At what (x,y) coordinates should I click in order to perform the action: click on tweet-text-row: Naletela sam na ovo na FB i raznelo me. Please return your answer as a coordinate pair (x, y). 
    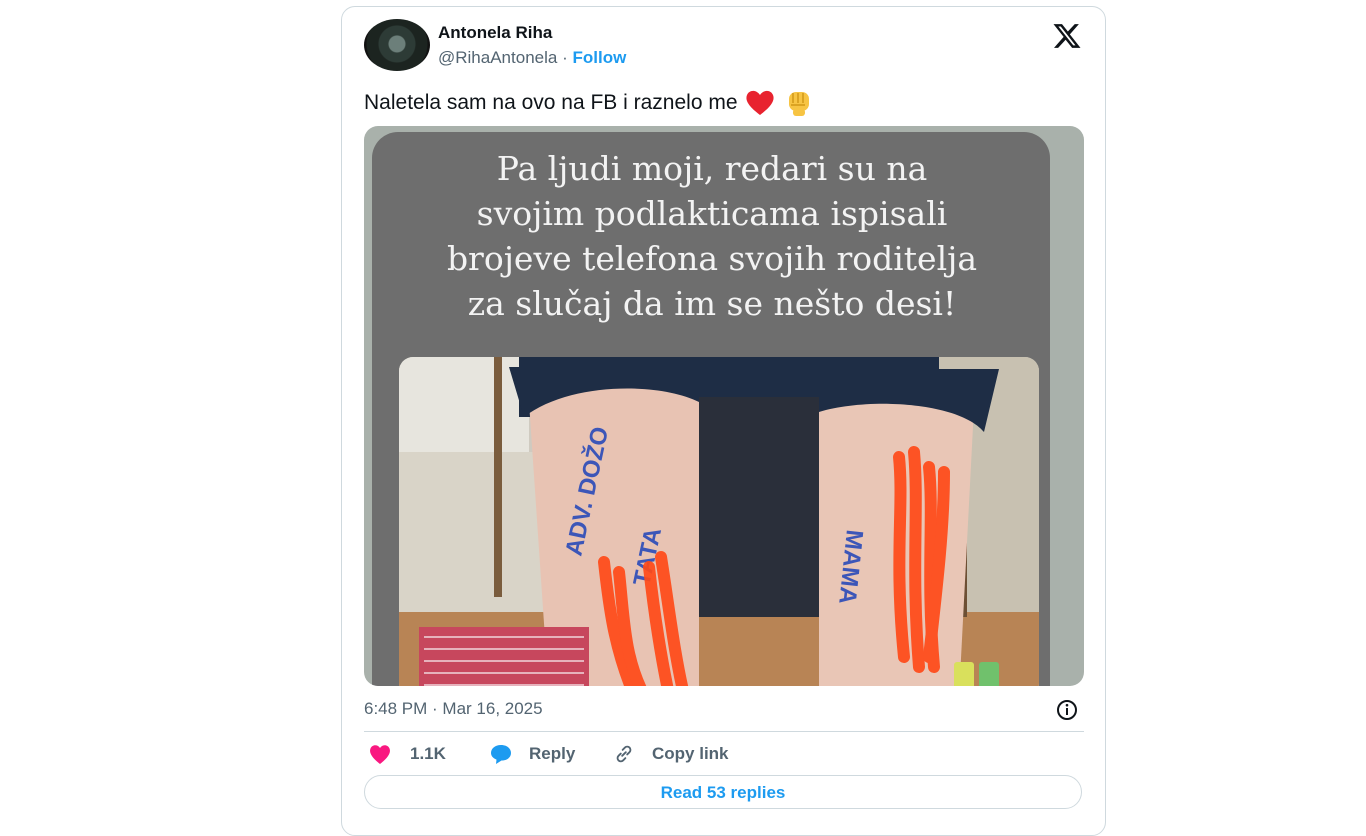
    Looking at the image, I should click on (590, 103).